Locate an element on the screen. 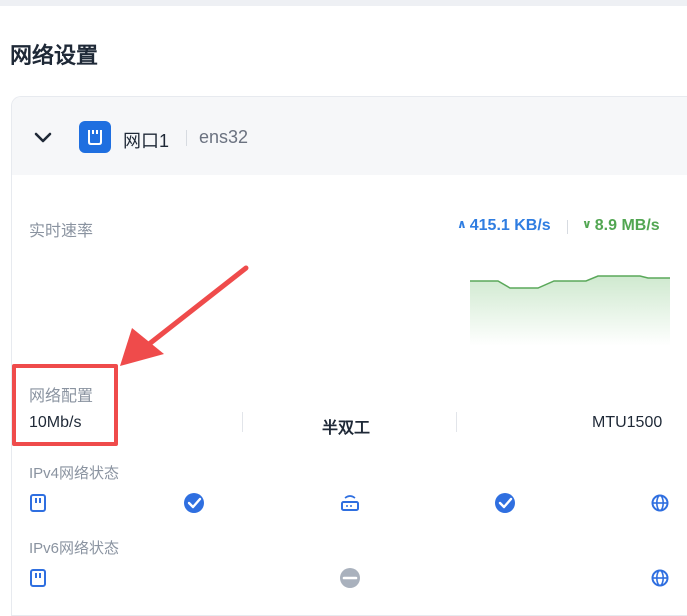  annotation-highlight-box is located at coordinates (65, 405).